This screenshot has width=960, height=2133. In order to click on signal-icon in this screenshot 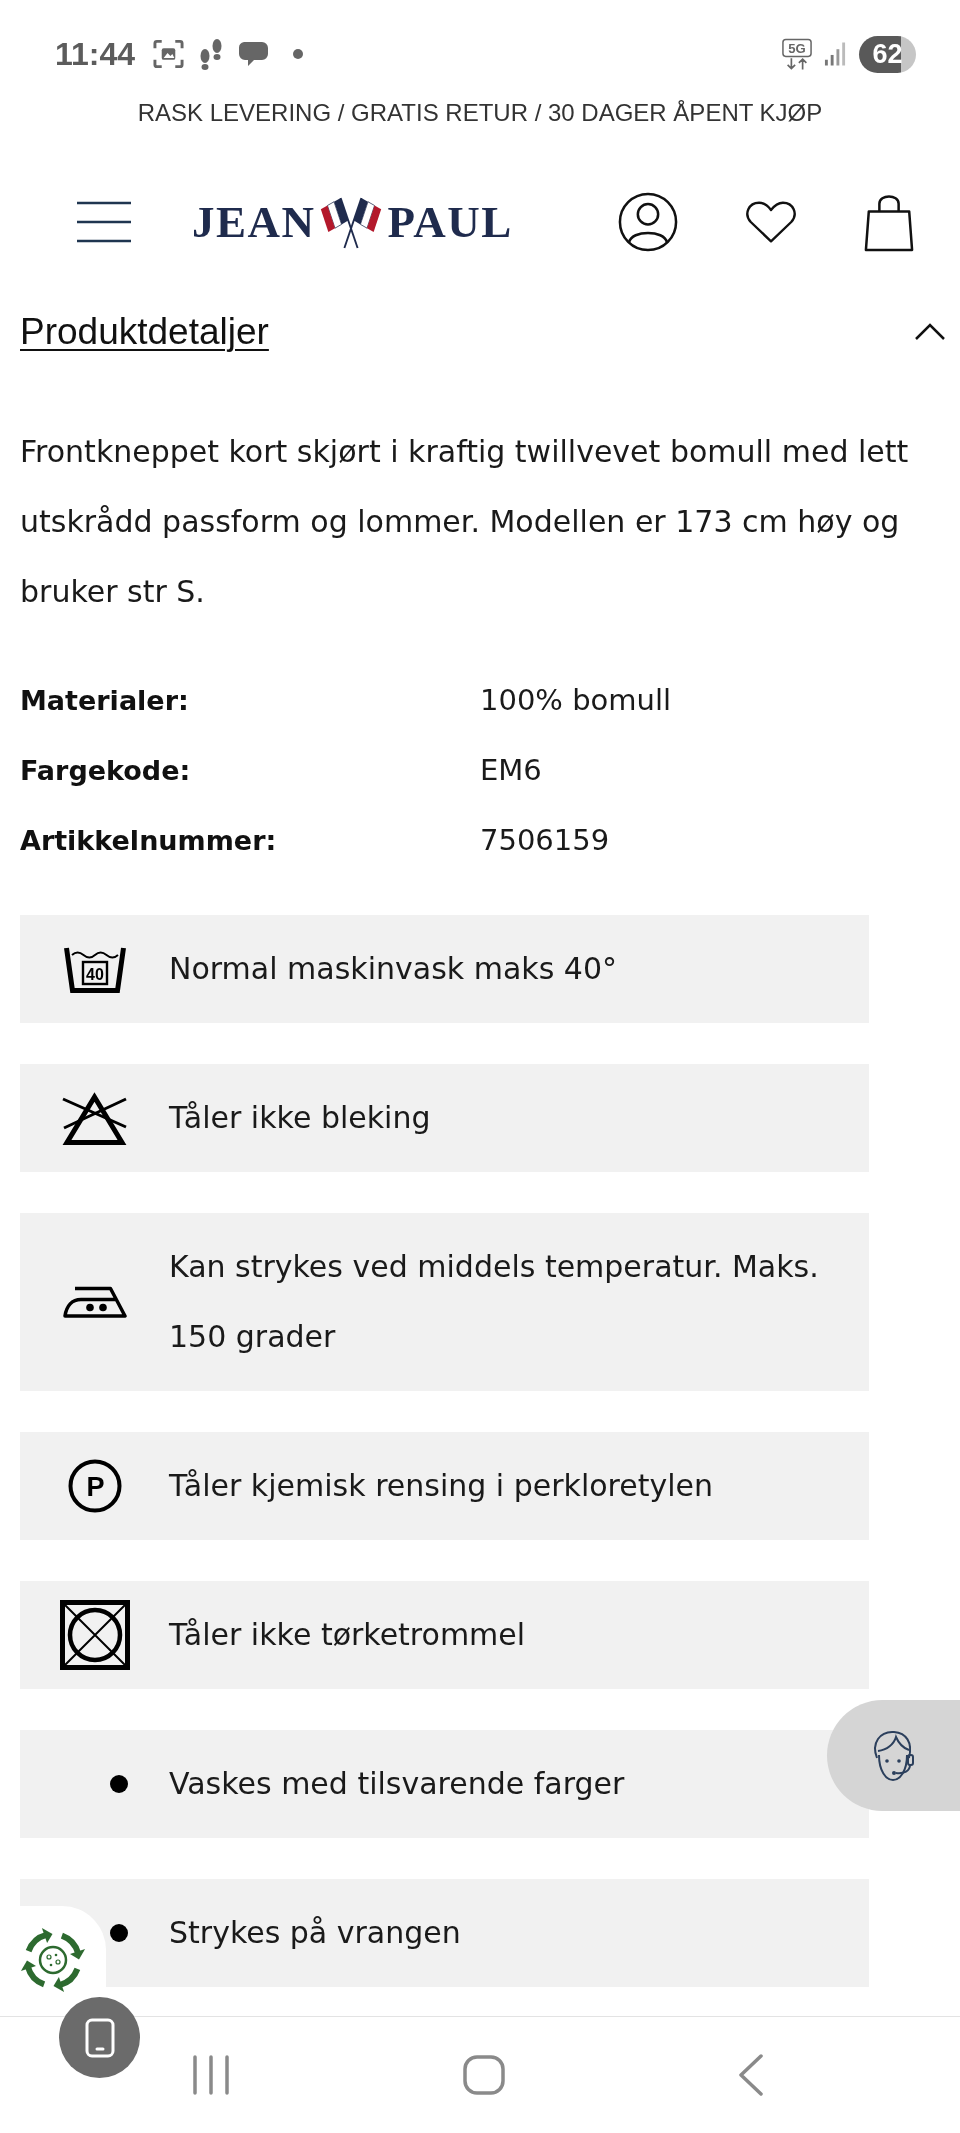, I will do `click(835, 54)`.